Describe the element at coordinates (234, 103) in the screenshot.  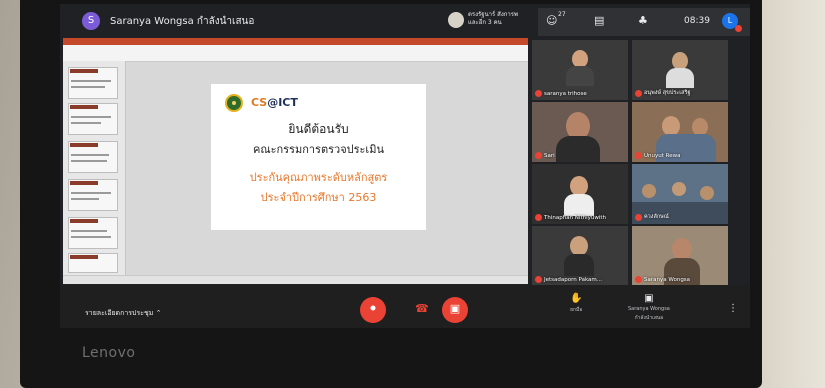
I see `university-seal-logo` at that location.